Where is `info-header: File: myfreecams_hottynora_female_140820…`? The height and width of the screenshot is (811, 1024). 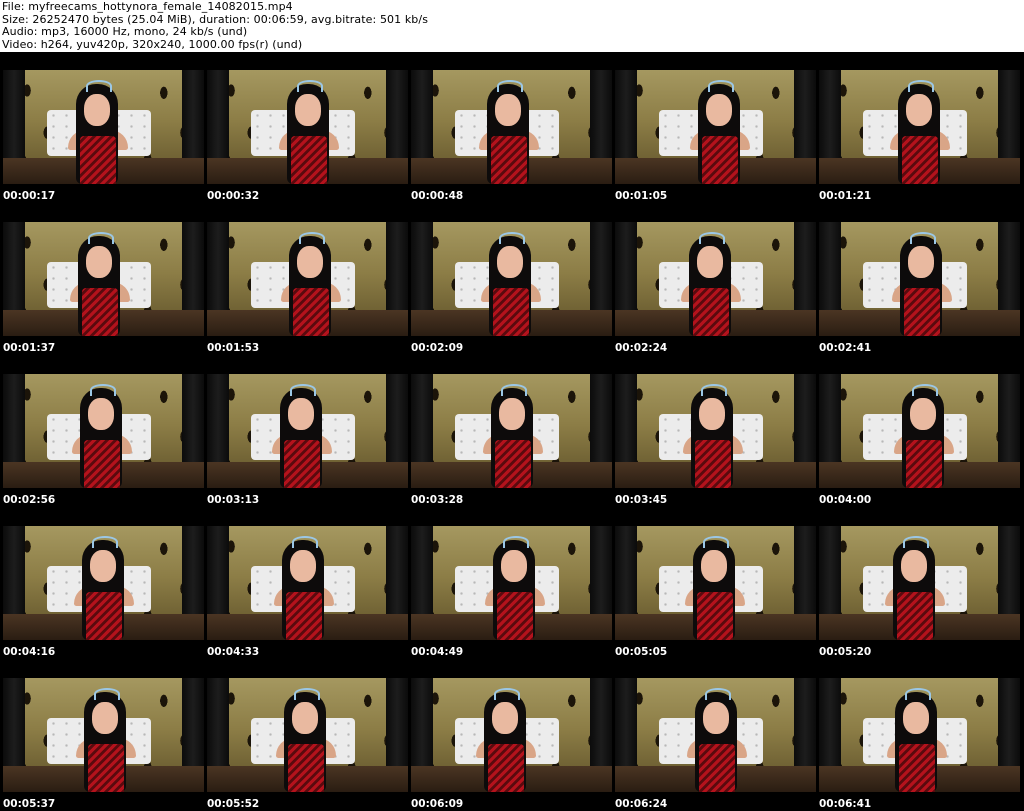
info-header: File: myfreecams_hottynora_female_140820… is located at coordinates (512, 26).